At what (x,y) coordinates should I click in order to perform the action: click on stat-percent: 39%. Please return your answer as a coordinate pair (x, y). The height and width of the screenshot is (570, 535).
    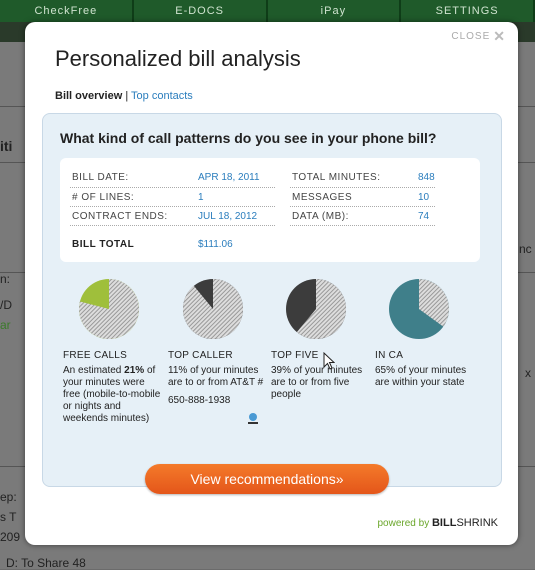
    Looking at the image, I should click on (281, 370).